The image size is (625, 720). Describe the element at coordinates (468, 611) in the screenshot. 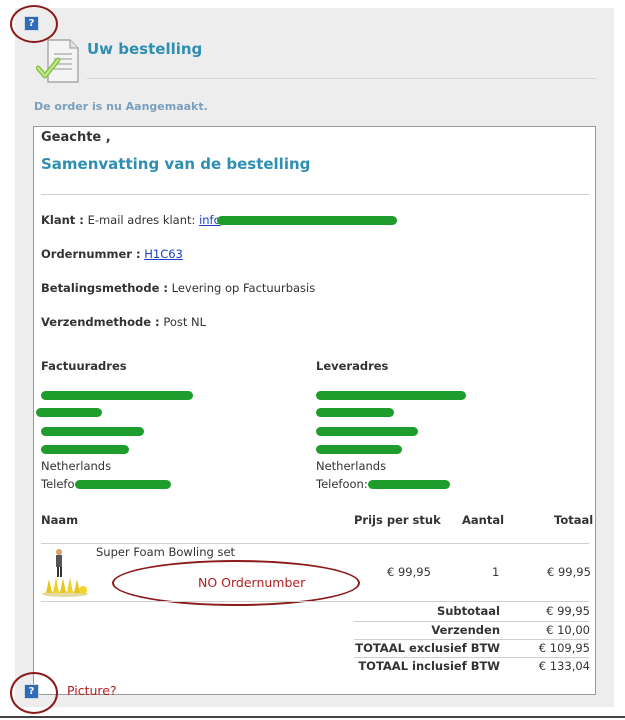

I see `subtotal-label: Subtotaal` at that location.